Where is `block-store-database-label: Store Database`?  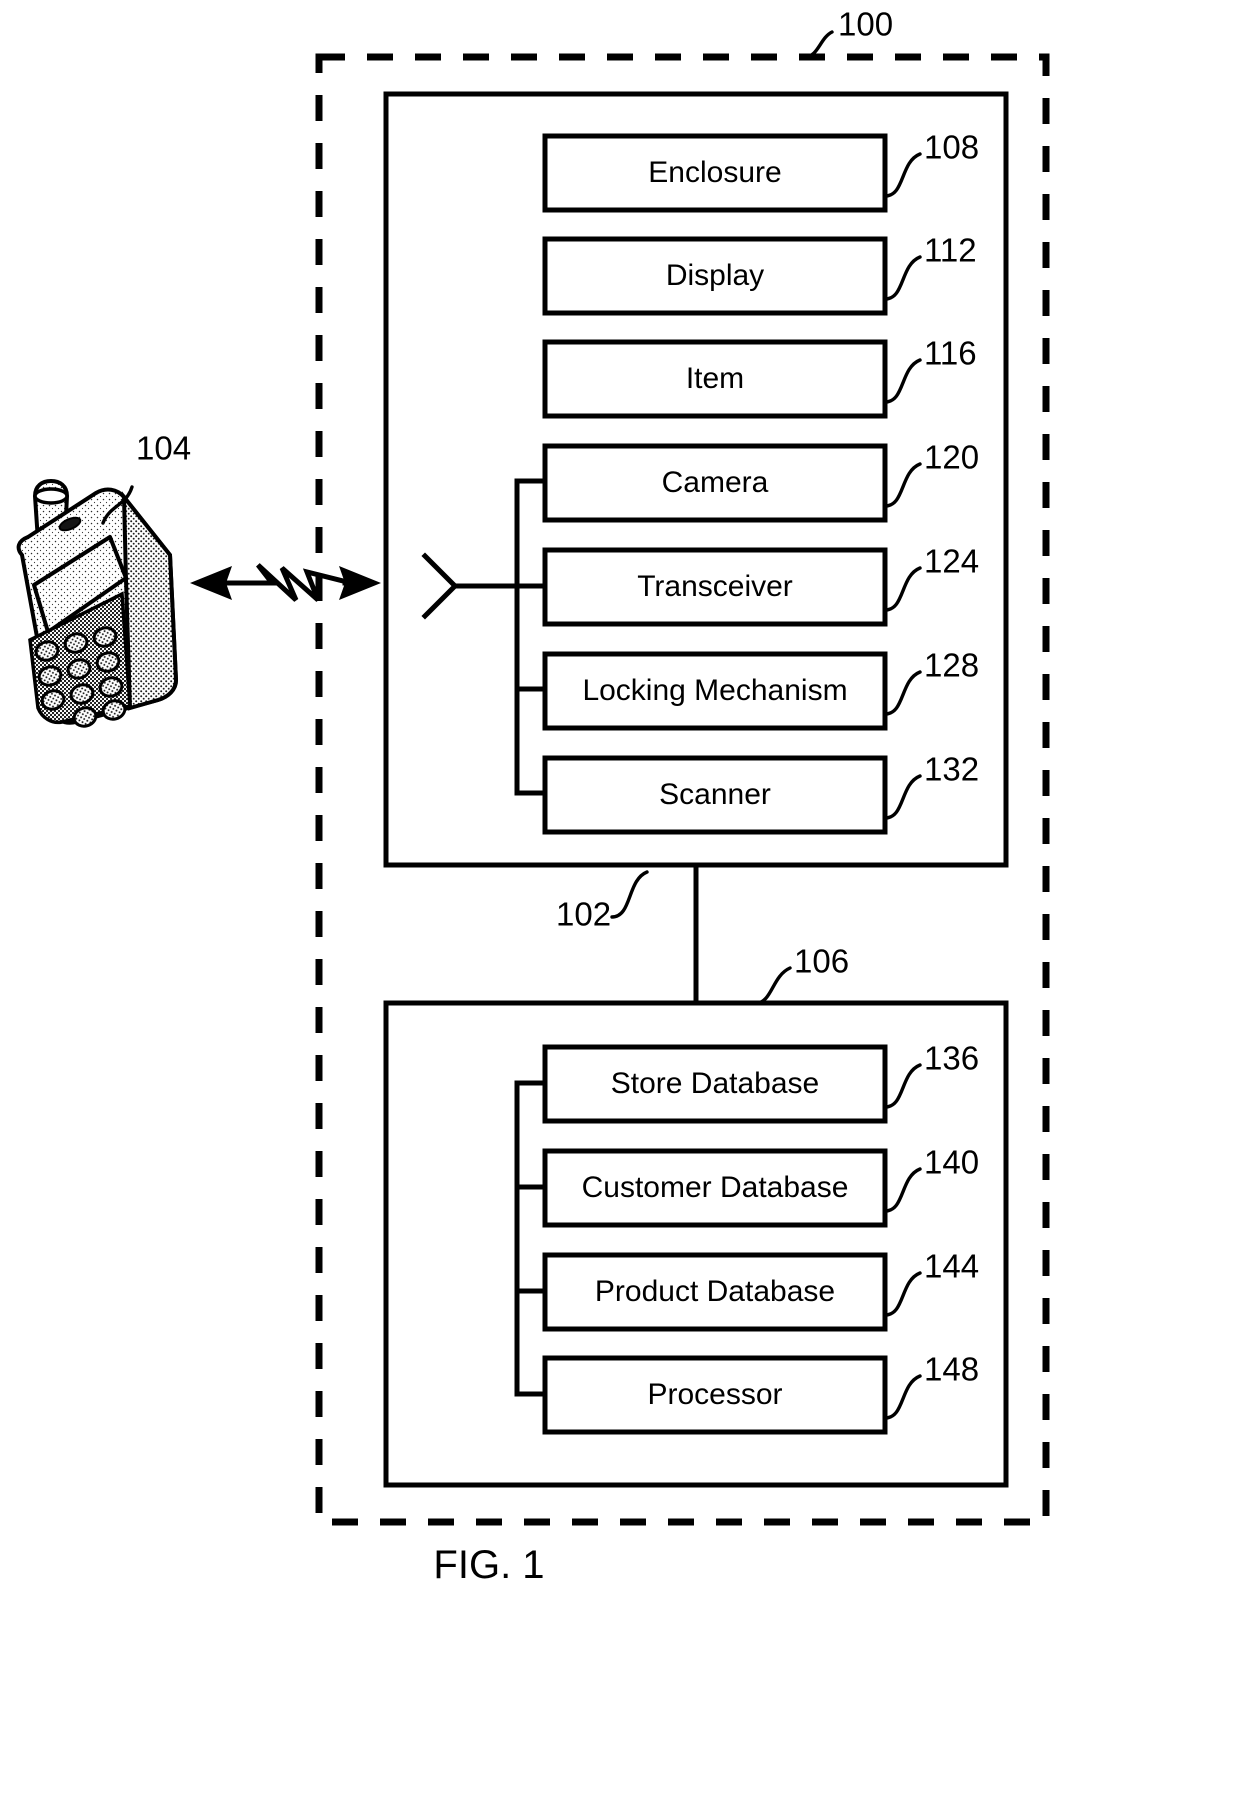 block-store-database-label: Store Database is located at coordinates (715, 1083).